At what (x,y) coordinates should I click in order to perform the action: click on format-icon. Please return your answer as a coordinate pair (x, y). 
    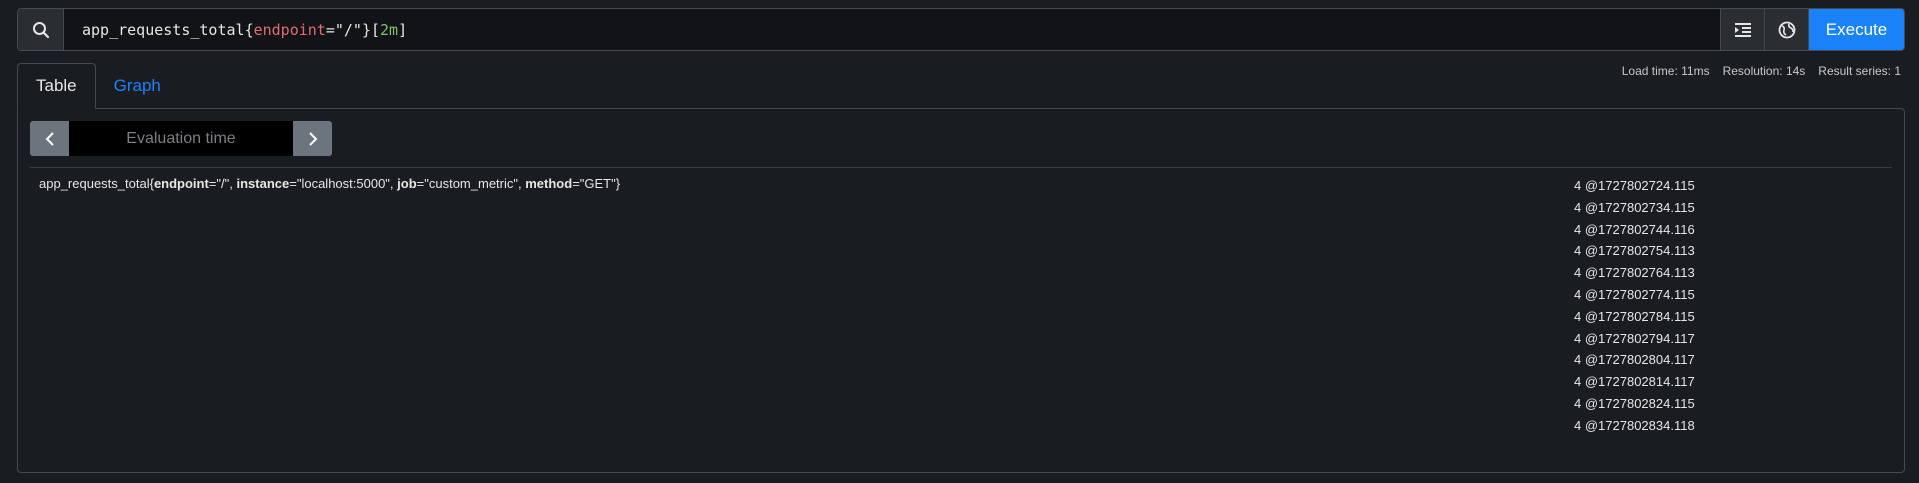
    Looking at the image, I should click on (1742, 29).